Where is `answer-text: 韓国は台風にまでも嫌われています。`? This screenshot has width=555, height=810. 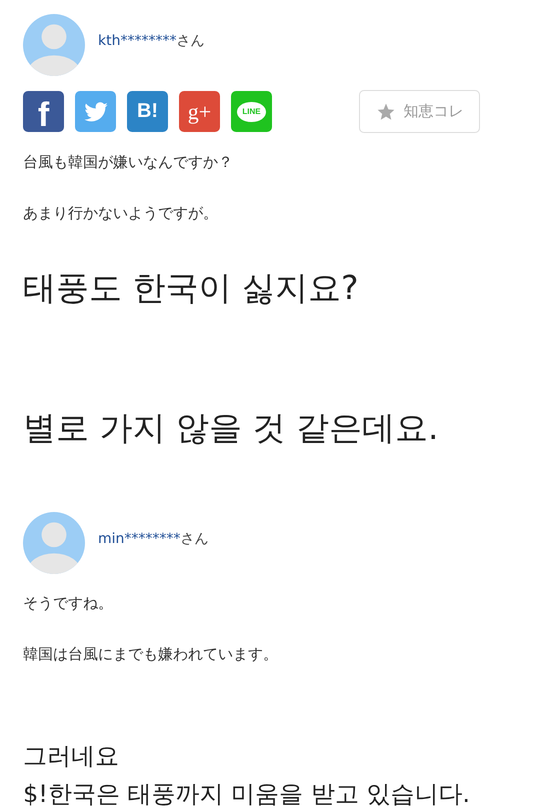 answer-text: 韓国は台風にまでも嫌われています。 is located at coordinates (151, 654).